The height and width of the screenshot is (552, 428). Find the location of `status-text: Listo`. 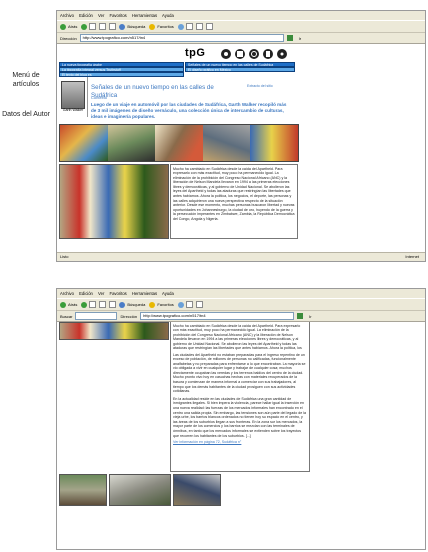

status-text: Listo is located at coordinates (64, 256).